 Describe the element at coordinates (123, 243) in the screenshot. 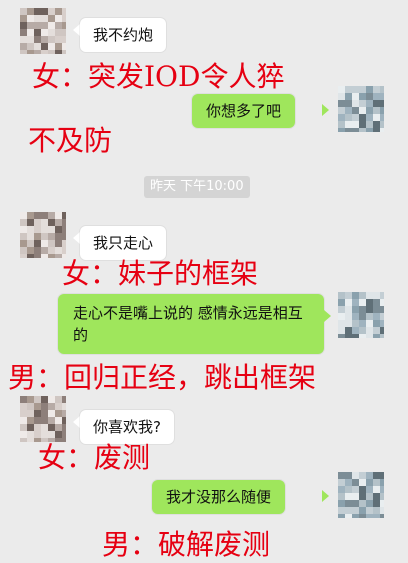

I see `message-bubble: 我只走心` at that location.